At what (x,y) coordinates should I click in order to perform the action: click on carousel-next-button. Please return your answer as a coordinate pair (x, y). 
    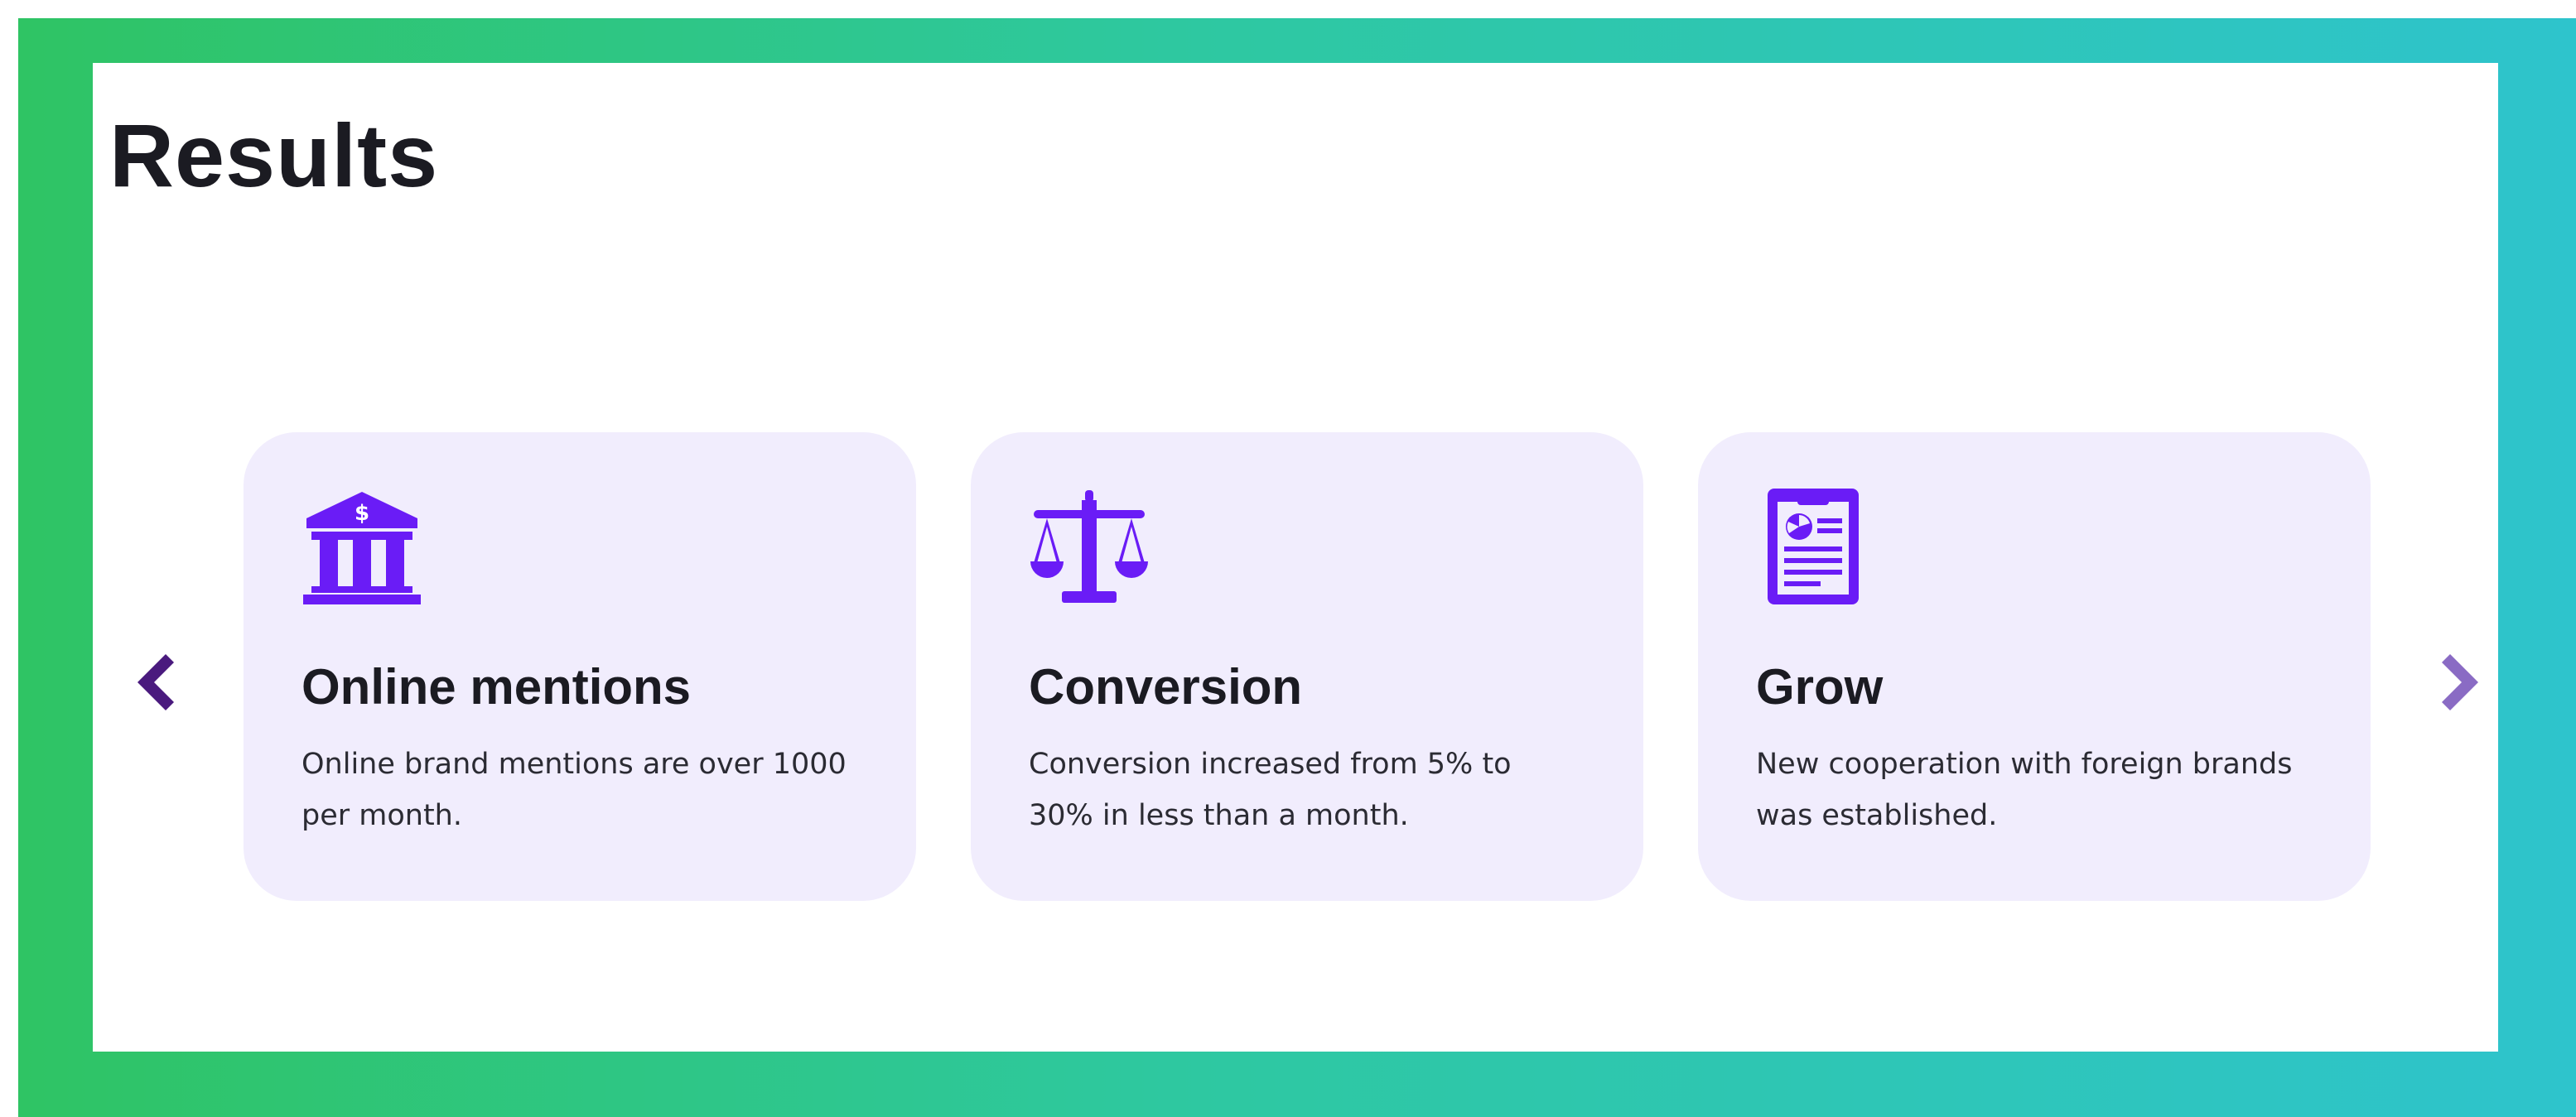
    Looking at the image, I should click on (2460, 682).